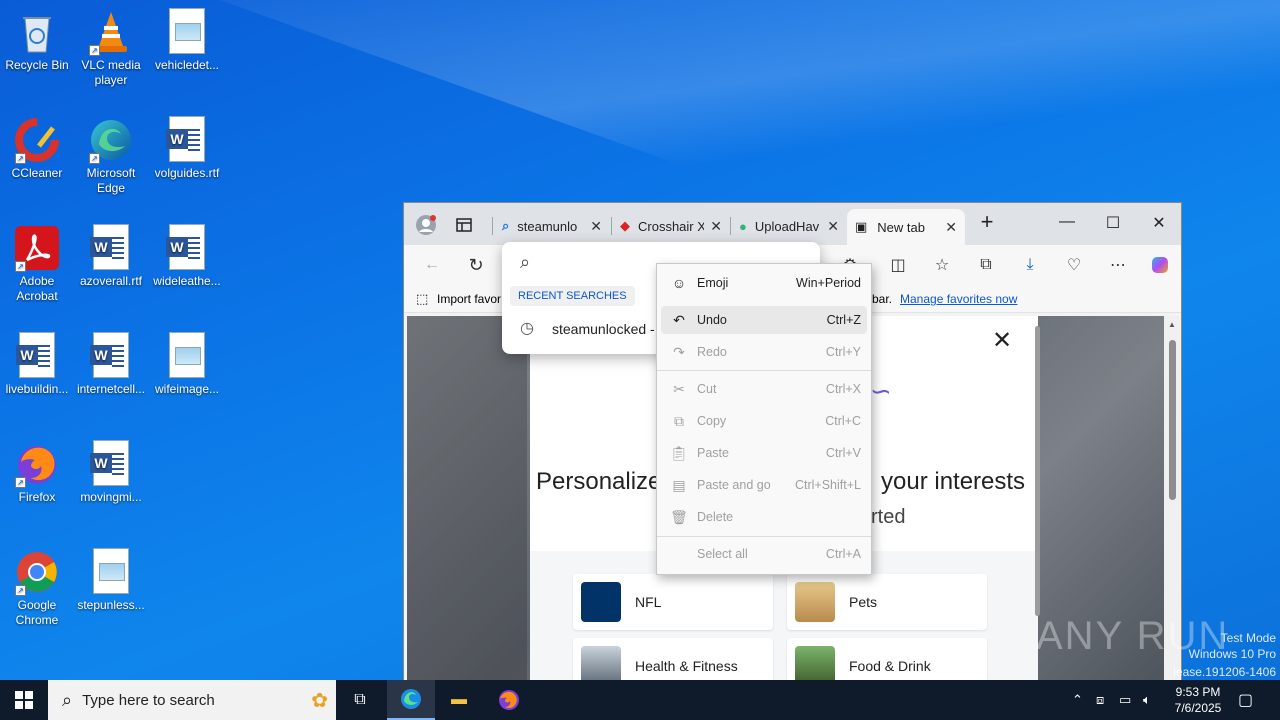  I want to click on tab-new-tab: ▣ New tab ✕, so click(906, 227).